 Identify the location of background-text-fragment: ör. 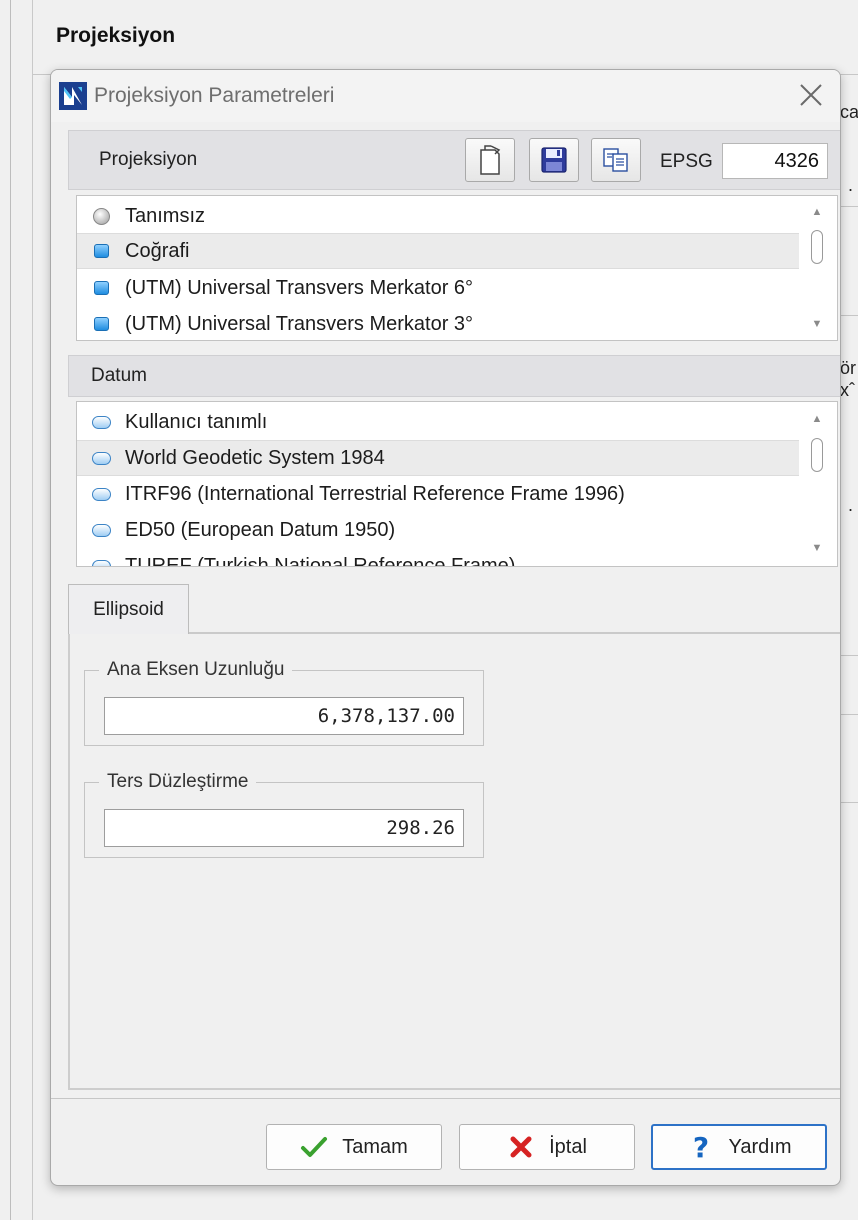
(848, 368).